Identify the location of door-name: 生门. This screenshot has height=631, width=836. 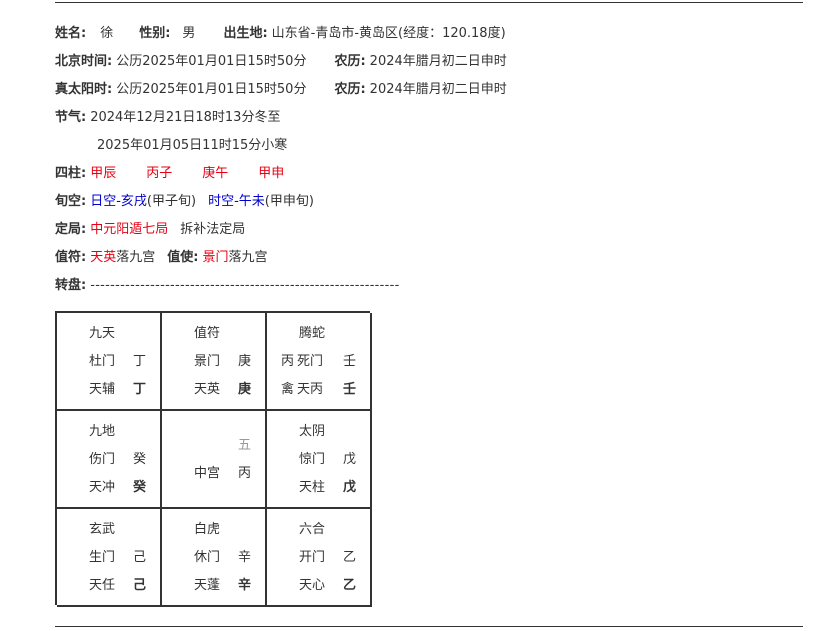
(102, 557).